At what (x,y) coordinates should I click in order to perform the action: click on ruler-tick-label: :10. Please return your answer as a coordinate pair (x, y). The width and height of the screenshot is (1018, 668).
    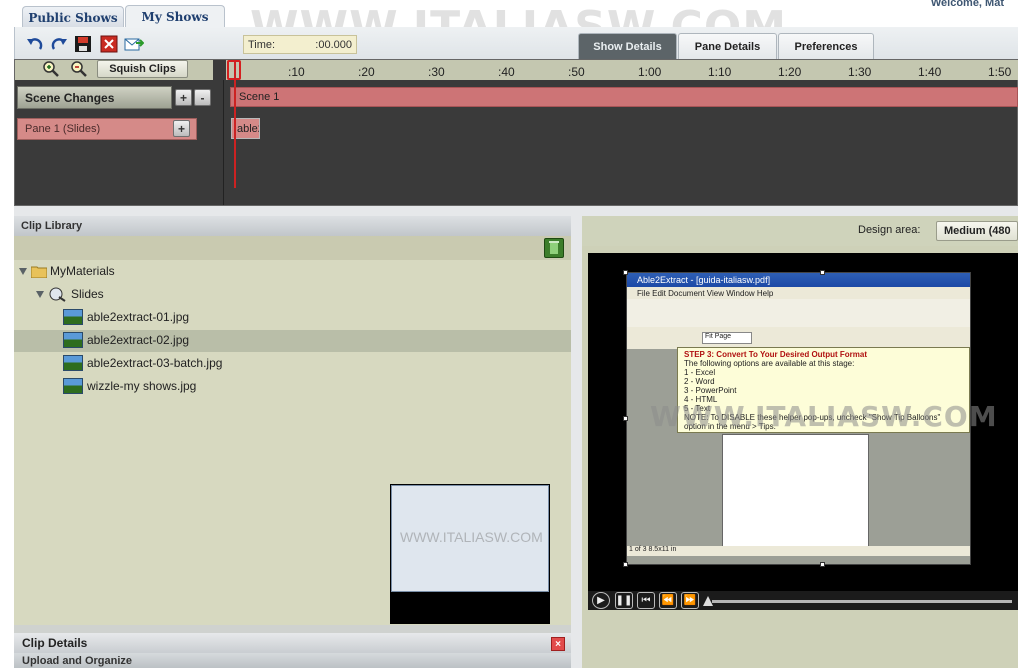
    Looking at the image, I should click on (296, 72).